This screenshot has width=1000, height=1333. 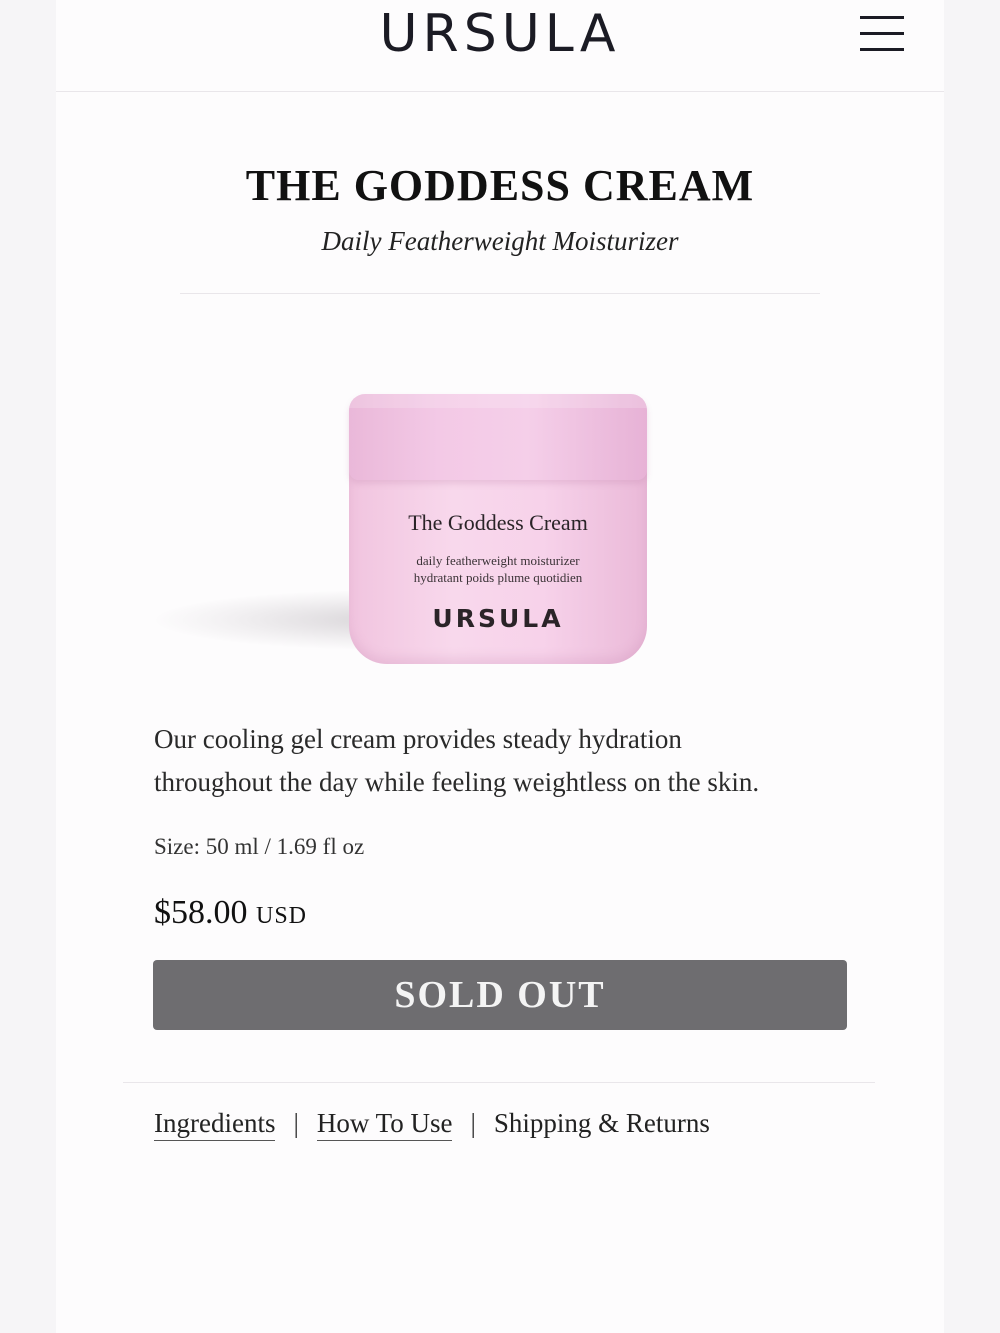 I want to click on hamburger-menu-icon, so click(x=882, y=34).